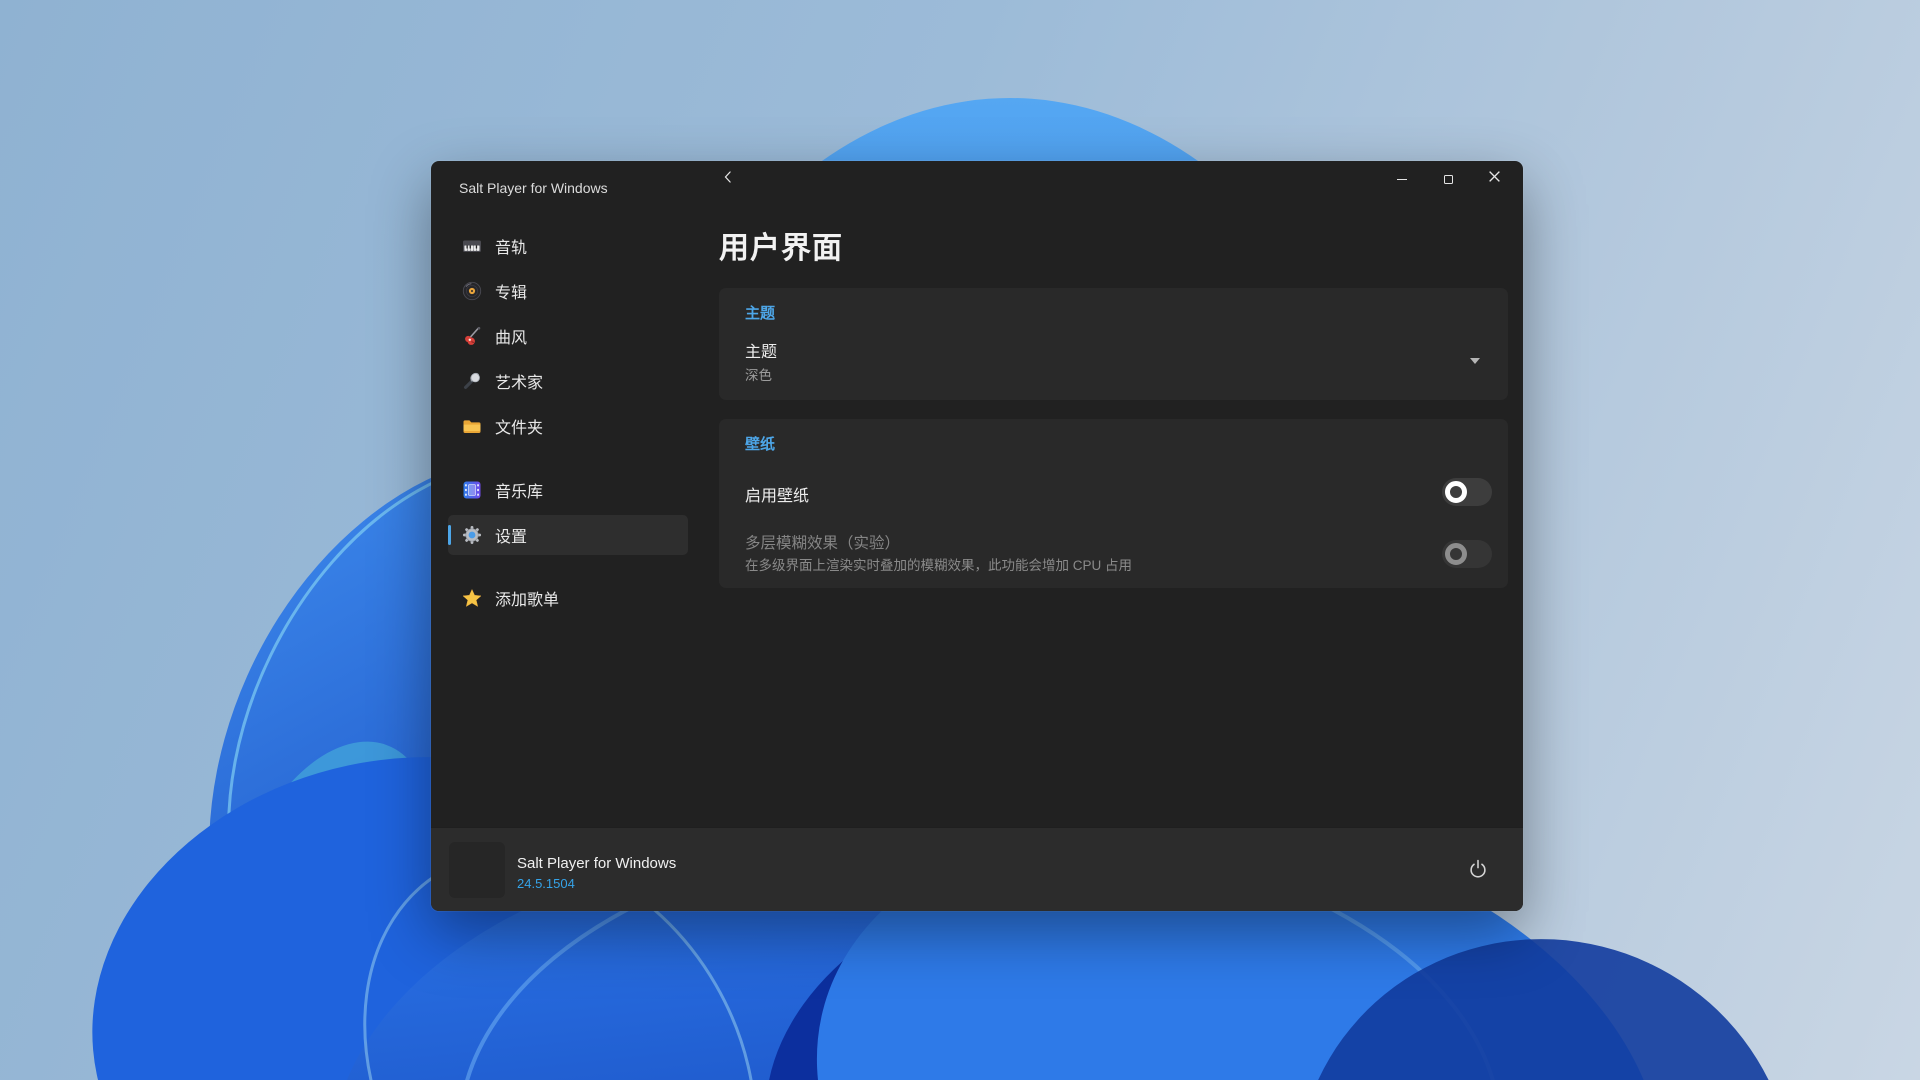 The width and height of the screenshot is (1920, 1080). Describe the element at coordinates (511, 338) in the screenshot. I see `sidebar-item-label: 曲风` at that location.